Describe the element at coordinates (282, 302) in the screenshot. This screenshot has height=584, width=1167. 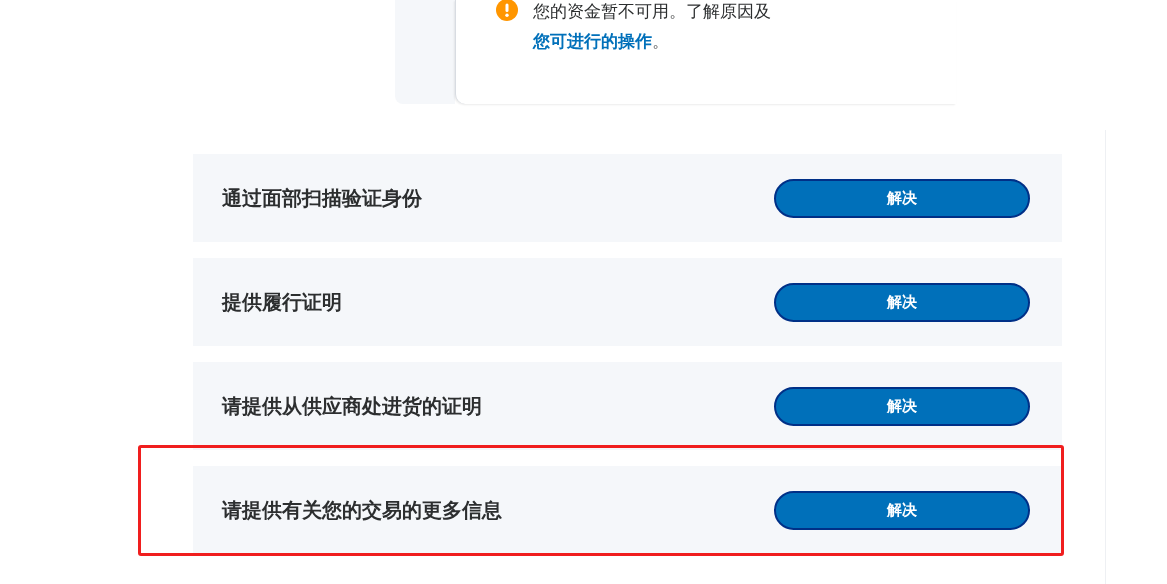
I see `task-title: 提供履行证明` at that location.